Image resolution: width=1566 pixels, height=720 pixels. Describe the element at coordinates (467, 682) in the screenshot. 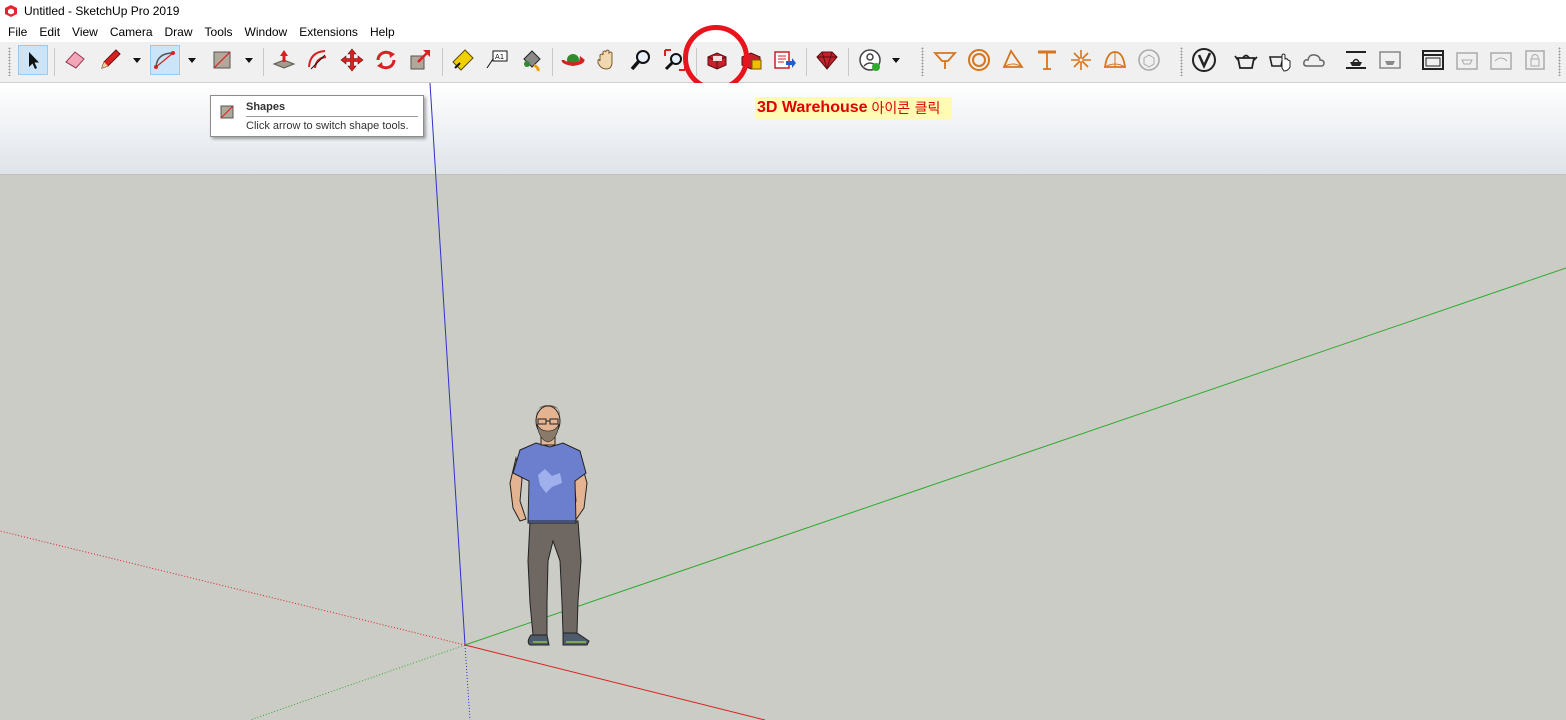

I see `blue-axis-negative` at that location.